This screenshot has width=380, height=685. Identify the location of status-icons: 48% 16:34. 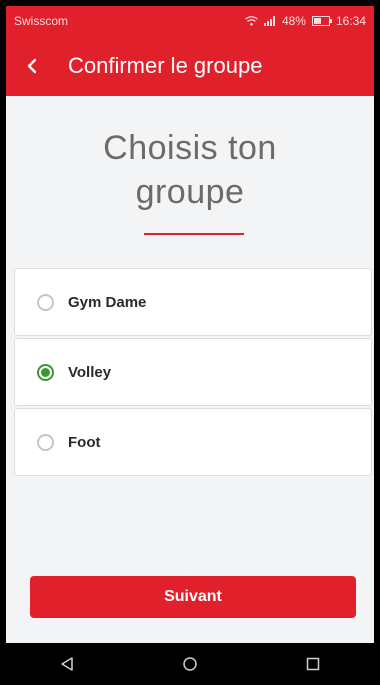
(305, 21).